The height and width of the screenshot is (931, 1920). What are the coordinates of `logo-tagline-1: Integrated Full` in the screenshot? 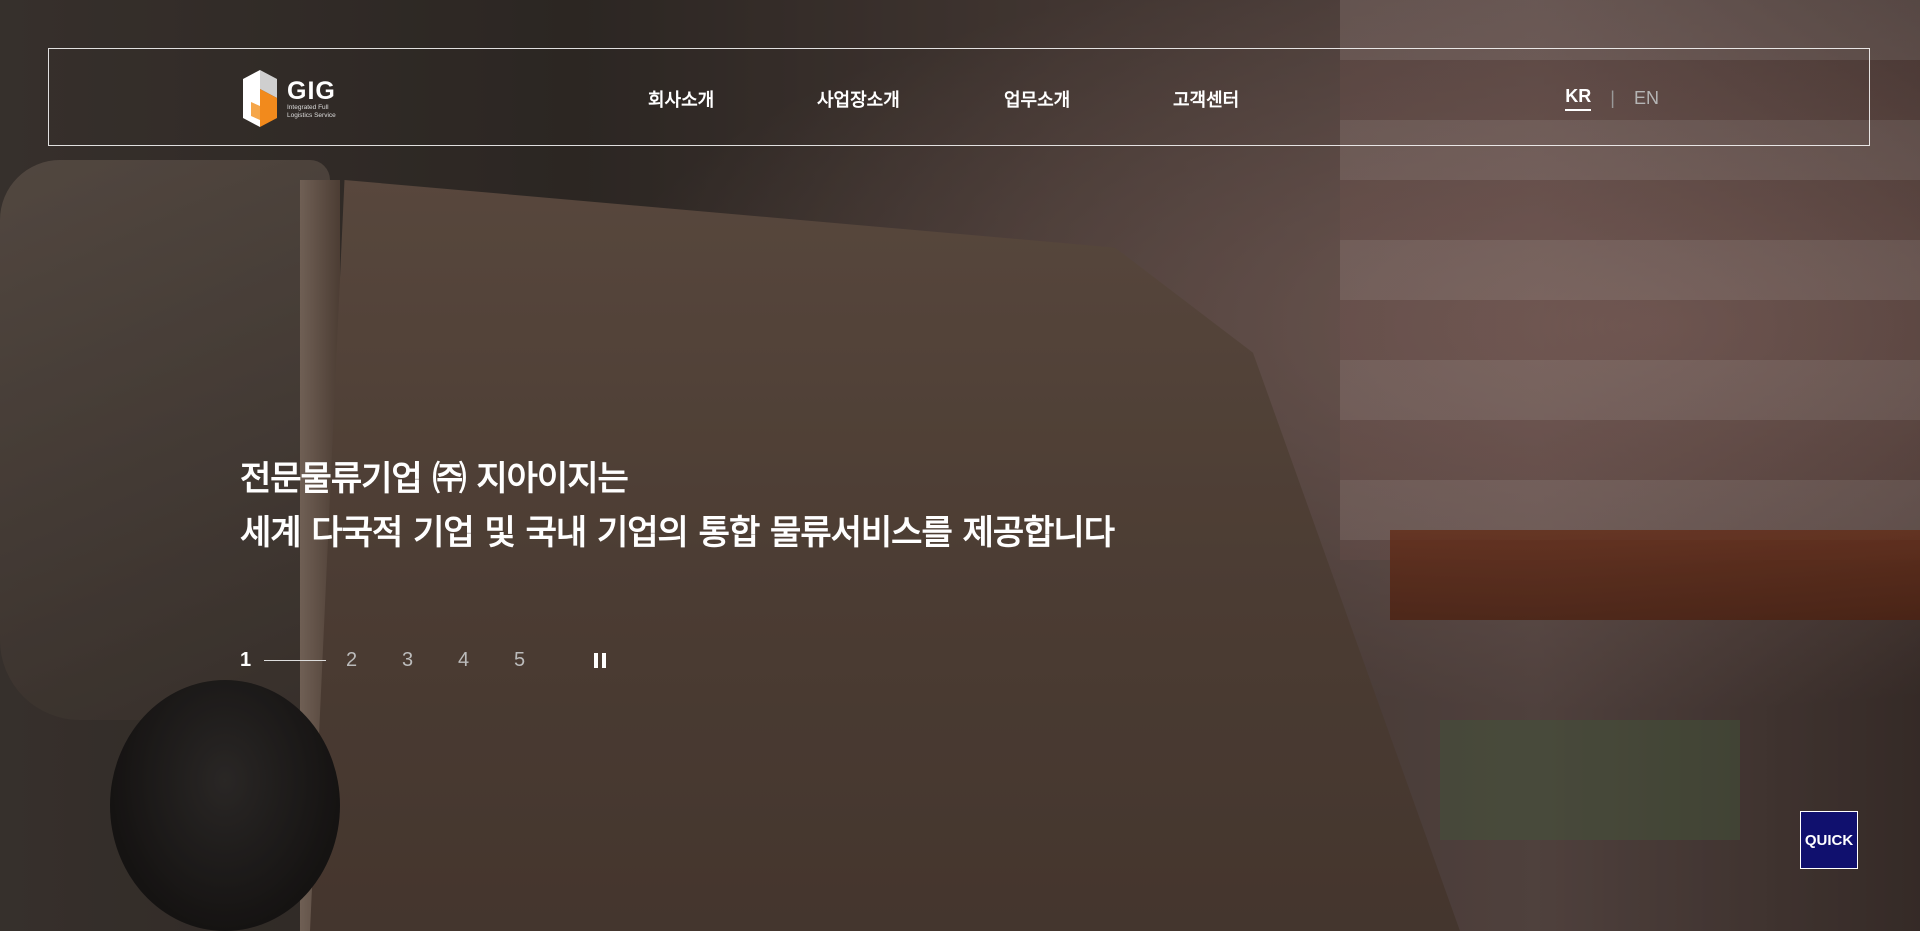 It's located at (308, 107).